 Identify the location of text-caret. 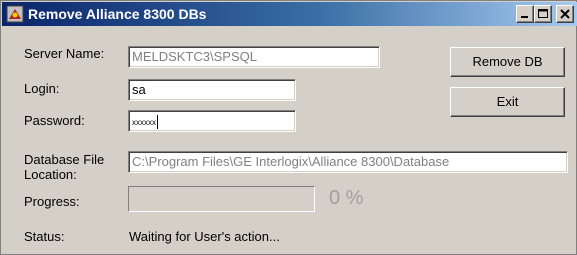
(157, 121).